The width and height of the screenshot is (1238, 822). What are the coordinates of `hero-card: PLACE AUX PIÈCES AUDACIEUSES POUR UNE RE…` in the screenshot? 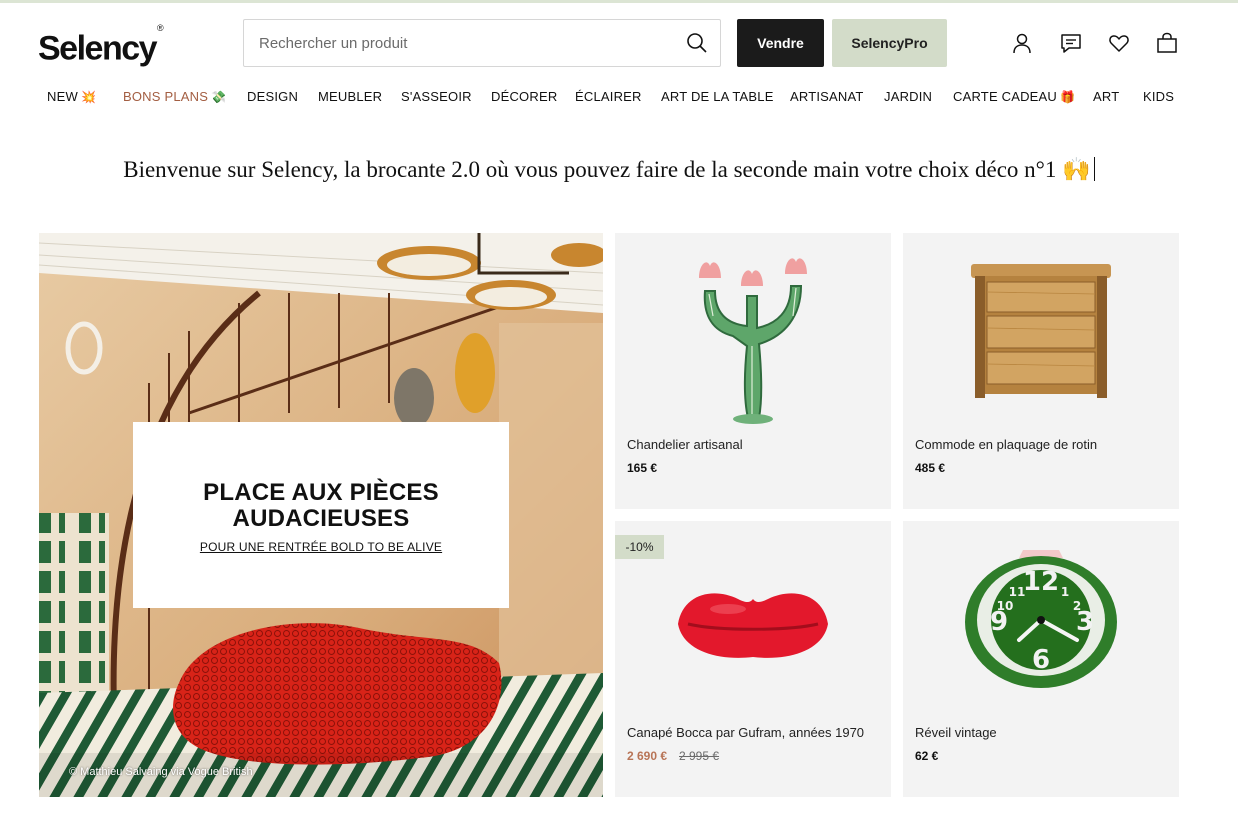 It's located at (321, 515).